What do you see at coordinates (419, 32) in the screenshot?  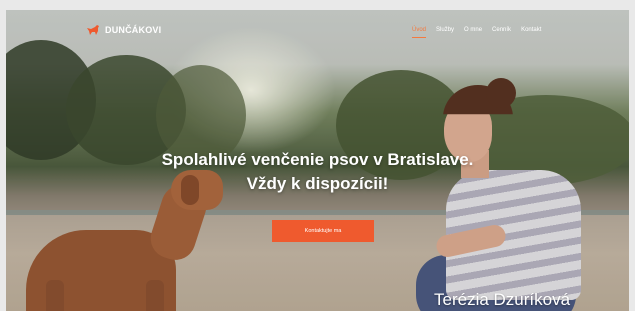 I see `nav-item-uvod: Úvod` at bounding box center [419, 32].